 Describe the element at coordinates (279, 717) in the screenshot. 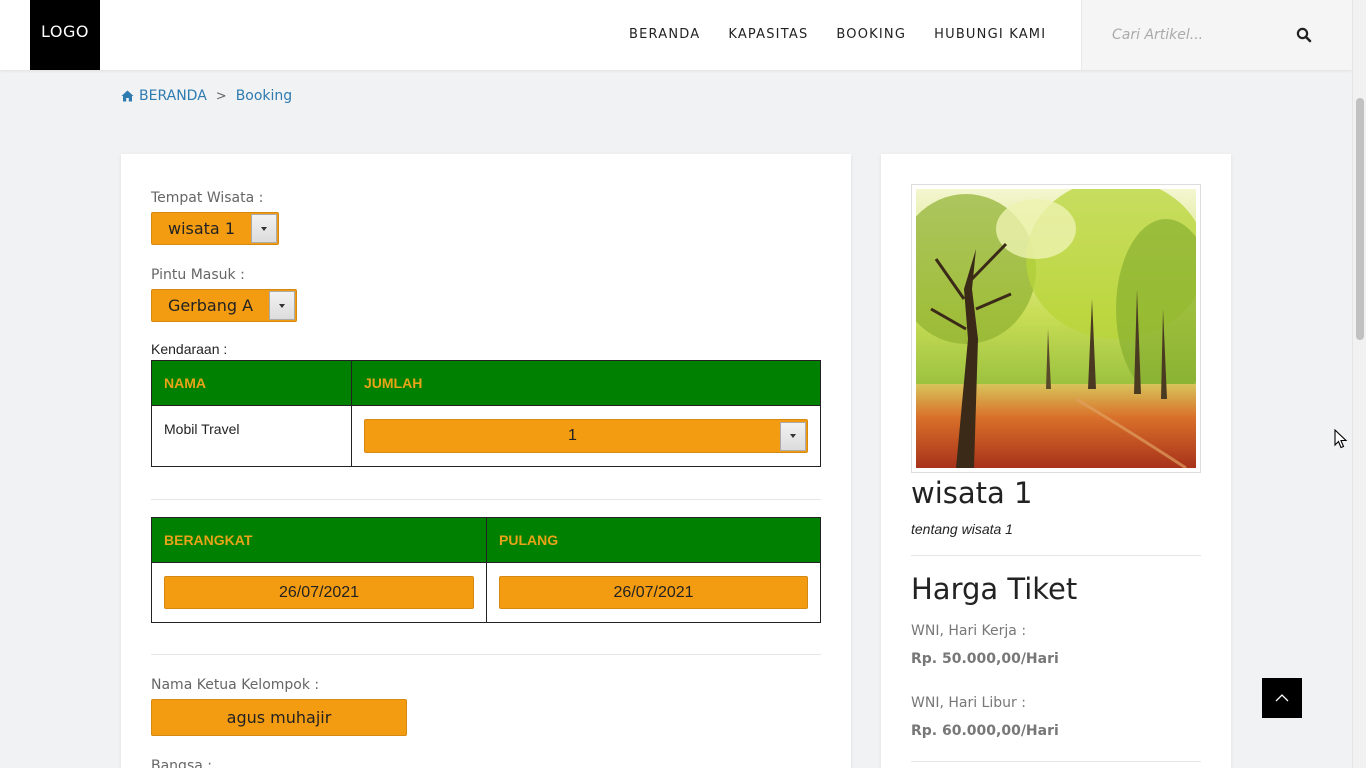

I see `ketua-kelompok-input: agus muhajir` at that location.